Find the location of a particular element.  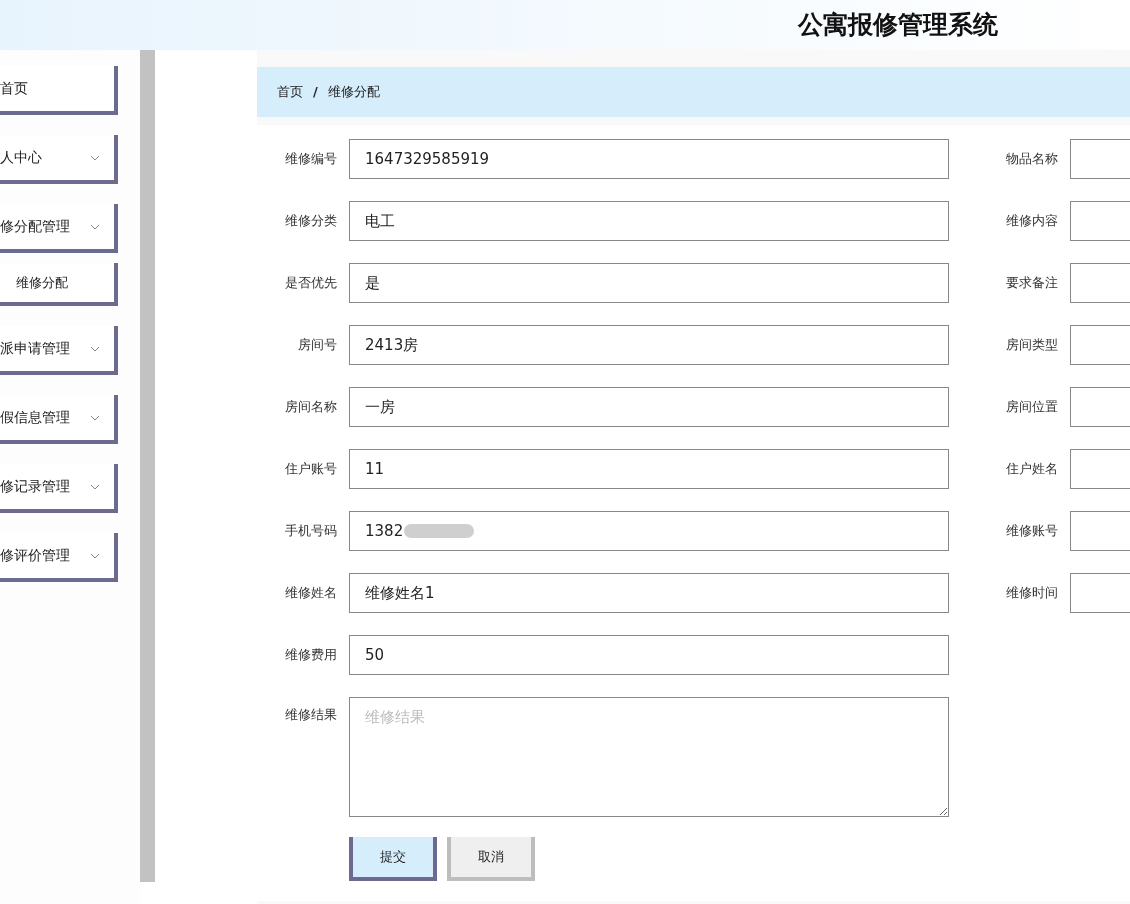

sidebar-subitem: 维修分配 is located at coordinates (59, 284).